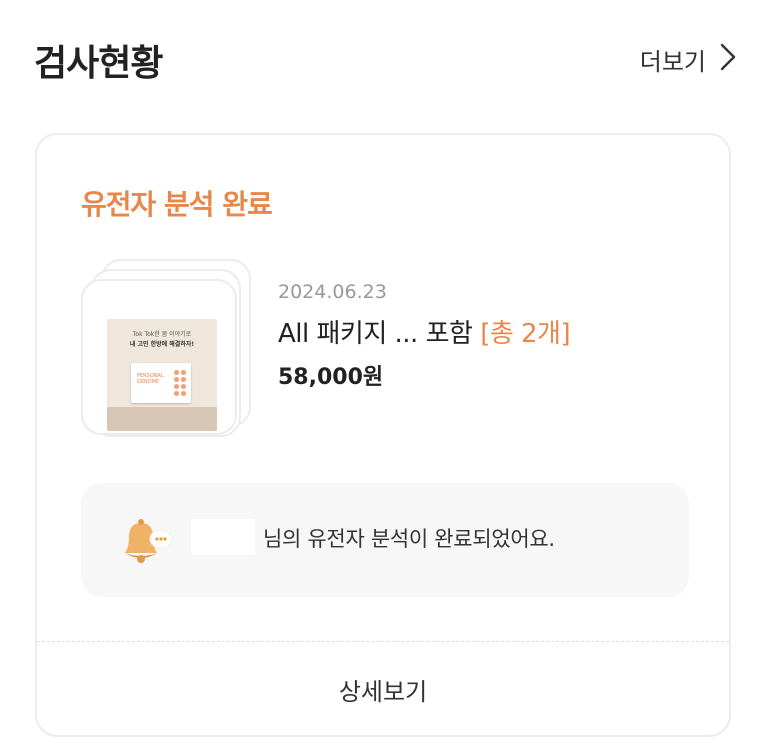 This screenshot has height=756, width=760. Describe the element at coordinates (332, 292) in the screenshot. I see `product-date: 2024.06.23` at that location.